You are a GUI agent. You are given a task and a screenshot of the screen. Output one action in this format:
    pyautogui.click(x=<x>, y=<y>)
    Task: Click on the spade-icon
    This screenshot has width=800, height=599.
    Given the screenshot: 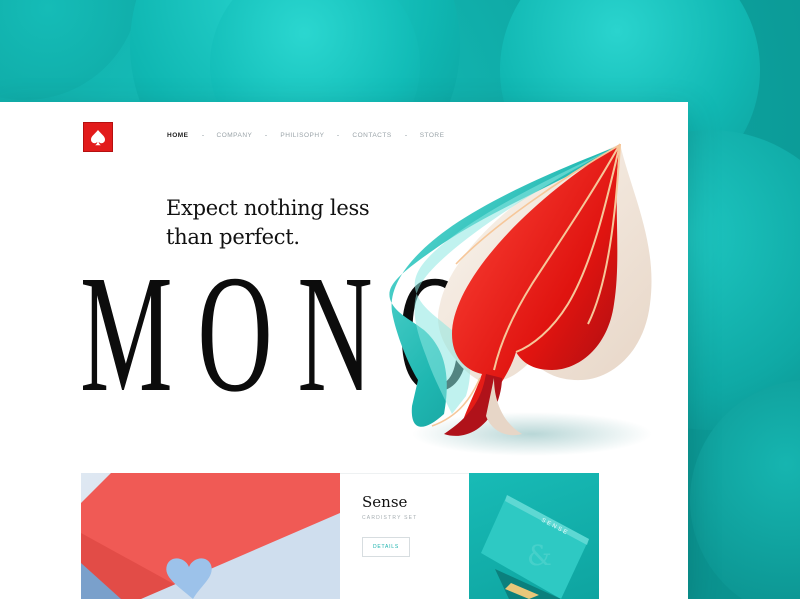 What is the action you would take?
    pyautogui.click(x=98, y=137)
    